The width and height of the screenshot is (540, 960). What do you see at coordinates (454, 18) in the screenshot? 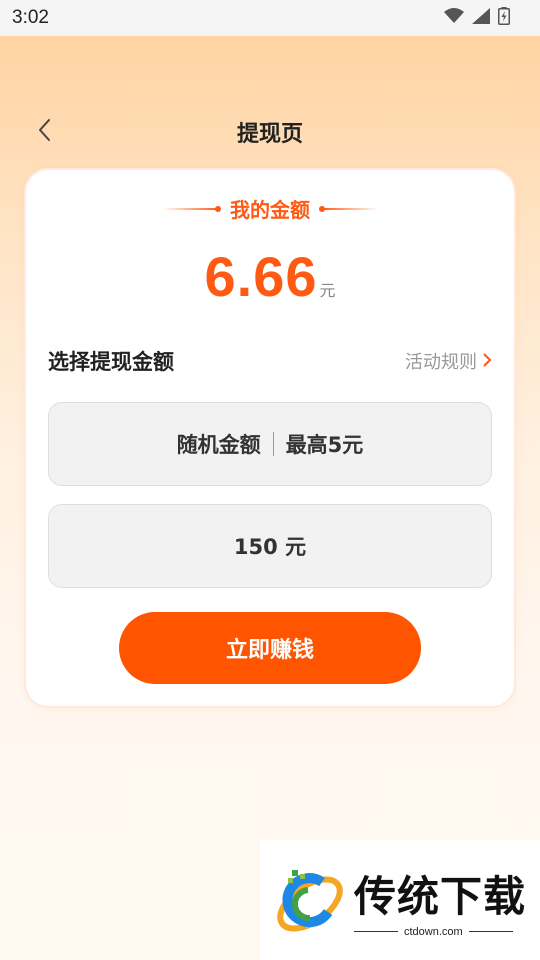
I see `wifi-icon` at bounding box center [454, 18].